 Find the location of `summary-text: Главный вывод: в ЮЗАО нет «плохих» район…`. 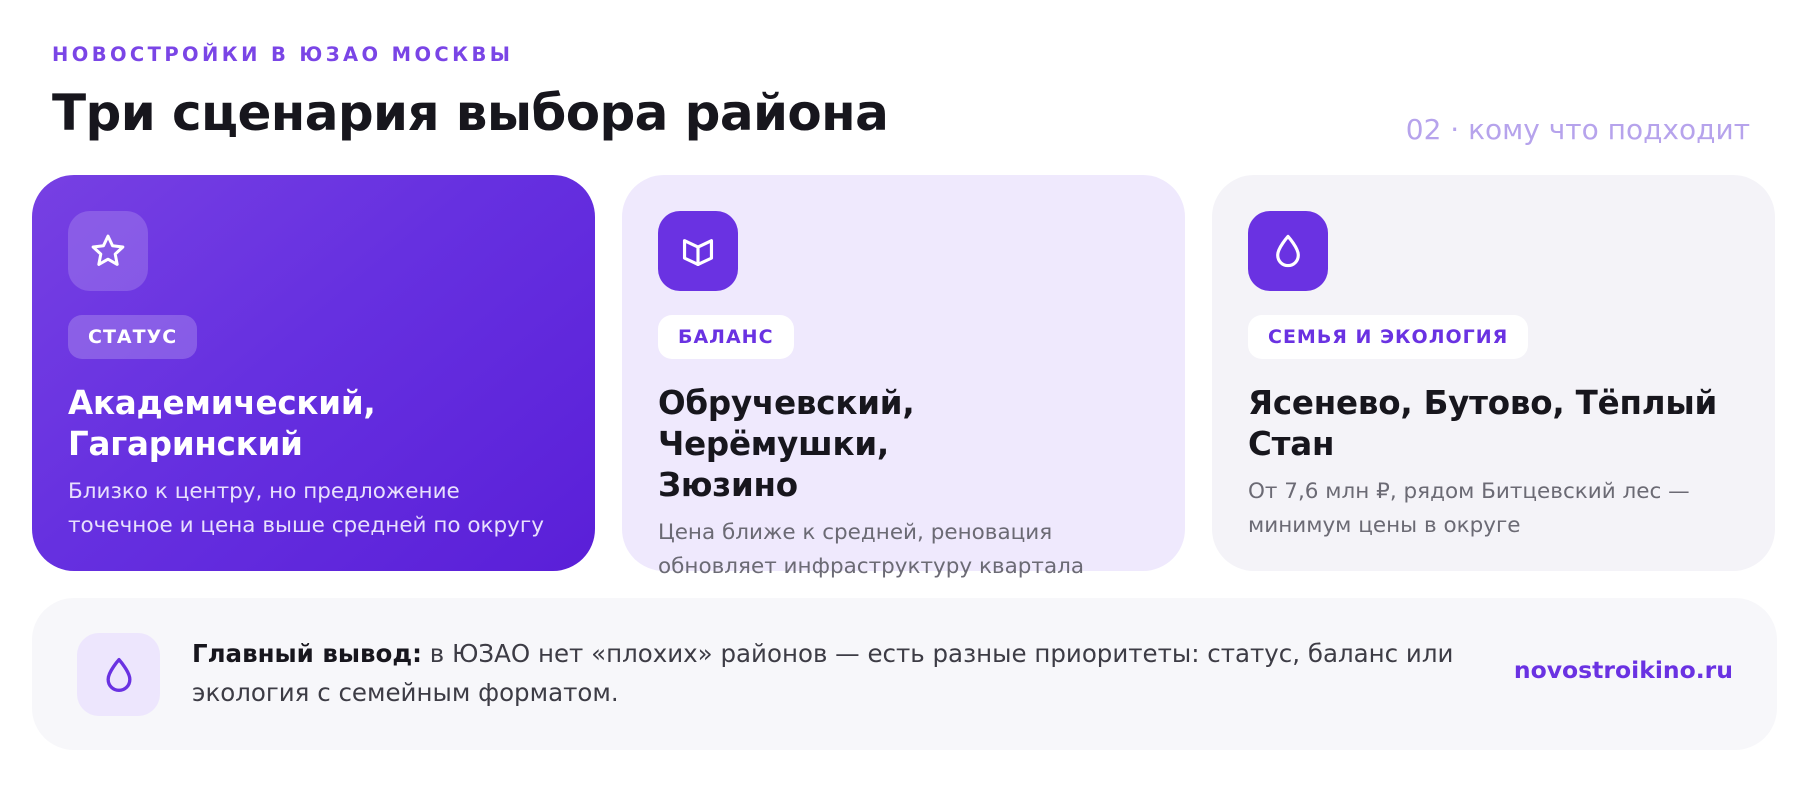

summary-text: Главный вывод: в ЮЗАО нет «плохих» район… is located at coordinates (827, 673).